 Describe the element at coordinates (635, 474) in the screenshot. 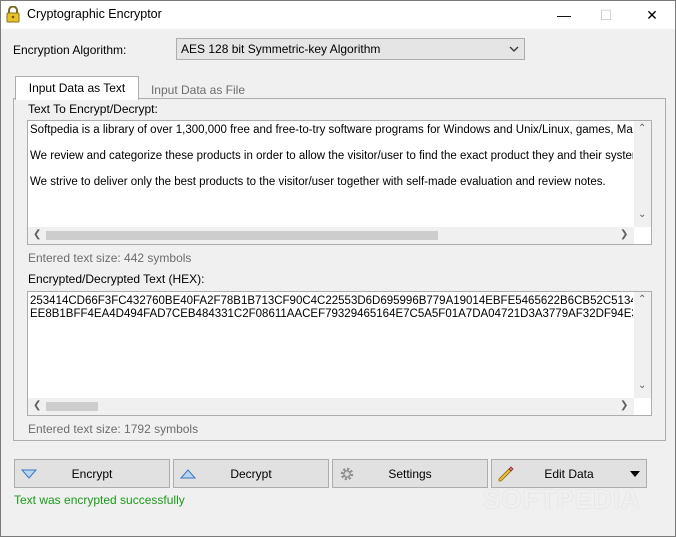

I see `dropdown-arrow-icon` at that location.